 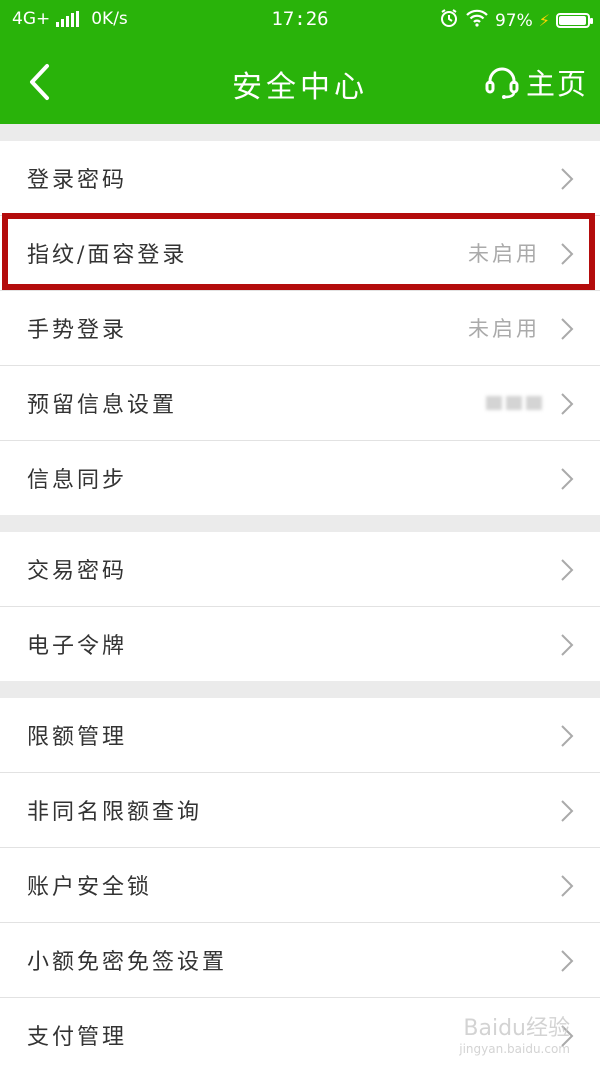 I want to click on row-reserved-info: 预留信息设置, so click(x=300, y=403).